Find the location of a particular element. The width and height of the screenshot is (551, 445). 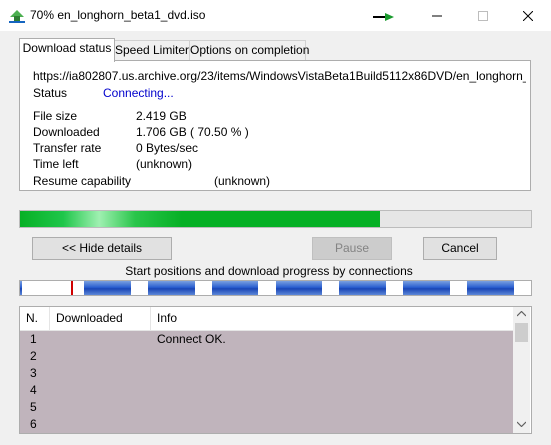

close-icon is located at coordinates (528, 15).